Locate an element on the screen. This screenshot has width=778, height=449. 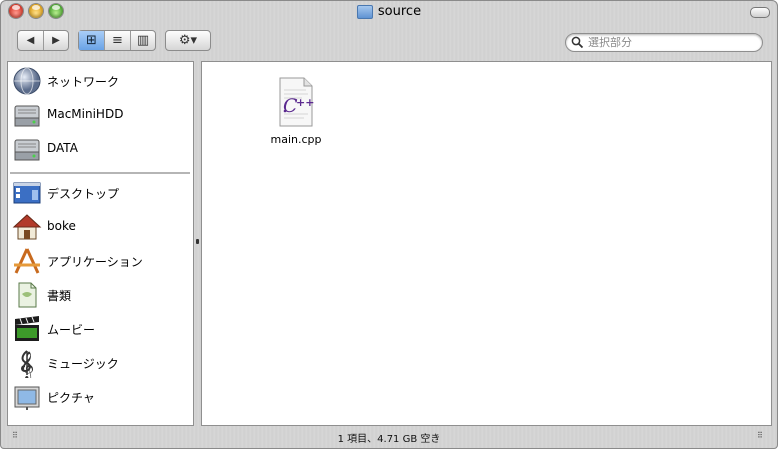
sidebar-item-desktop: デスクトップ is located at coordinates (100, 193).